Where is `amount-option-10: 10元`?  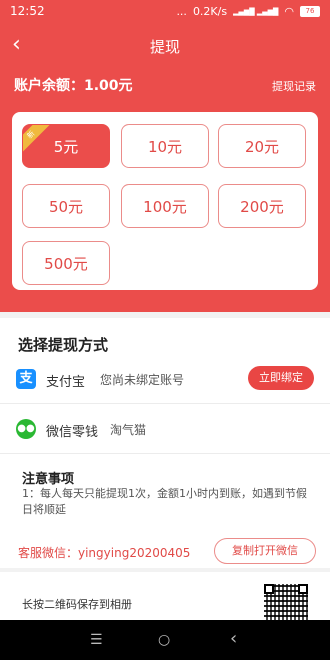 amount-option-10: 10元 is located at coordinates (165, 146).